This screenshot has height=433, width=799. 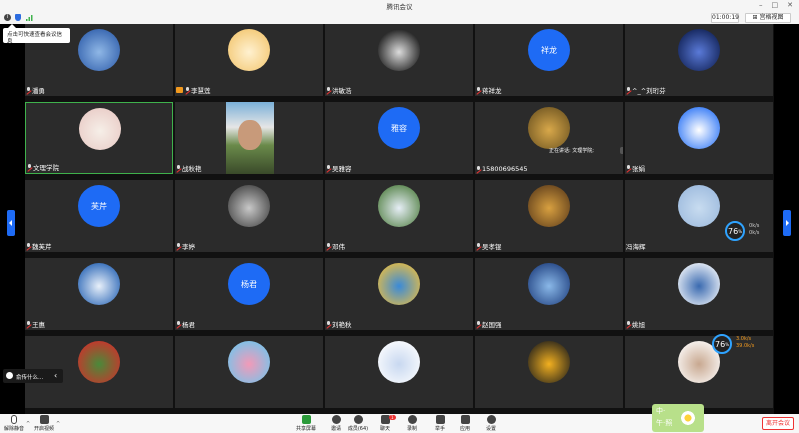 I want to click on participant-tile: 祥龙蒋祥龙, so click(x=549, y=60).